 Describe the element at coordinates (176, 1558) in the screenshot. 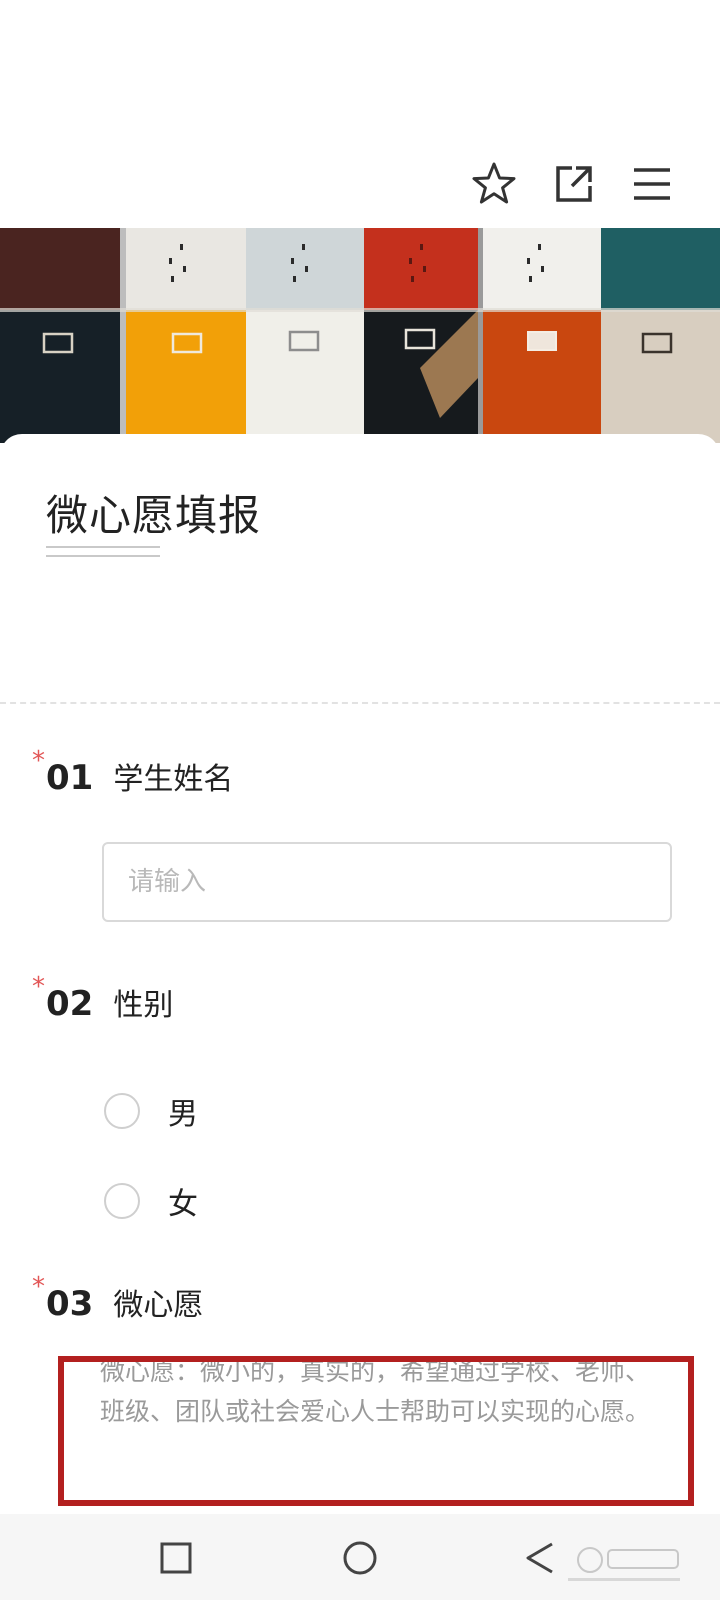

I see `recent-apps-icon` at that location.